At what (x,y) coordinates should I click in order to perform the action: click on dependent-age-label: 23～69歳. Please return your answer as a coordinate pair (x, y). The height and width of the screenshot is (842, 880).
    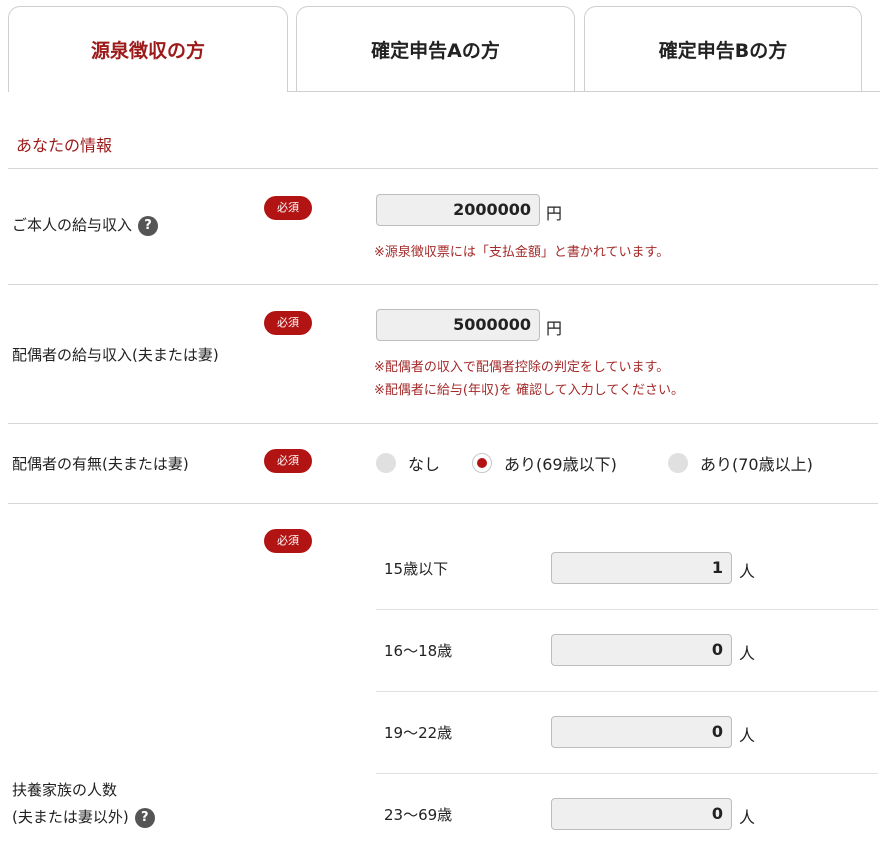
    Looking at the image, I should click on (418, 815).